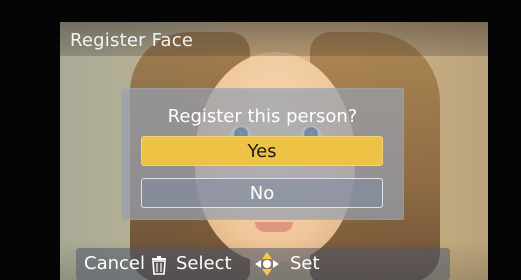 This screenshot has width=521, height=280. I want to click on screen-title: Register Face, so click(132, 40).